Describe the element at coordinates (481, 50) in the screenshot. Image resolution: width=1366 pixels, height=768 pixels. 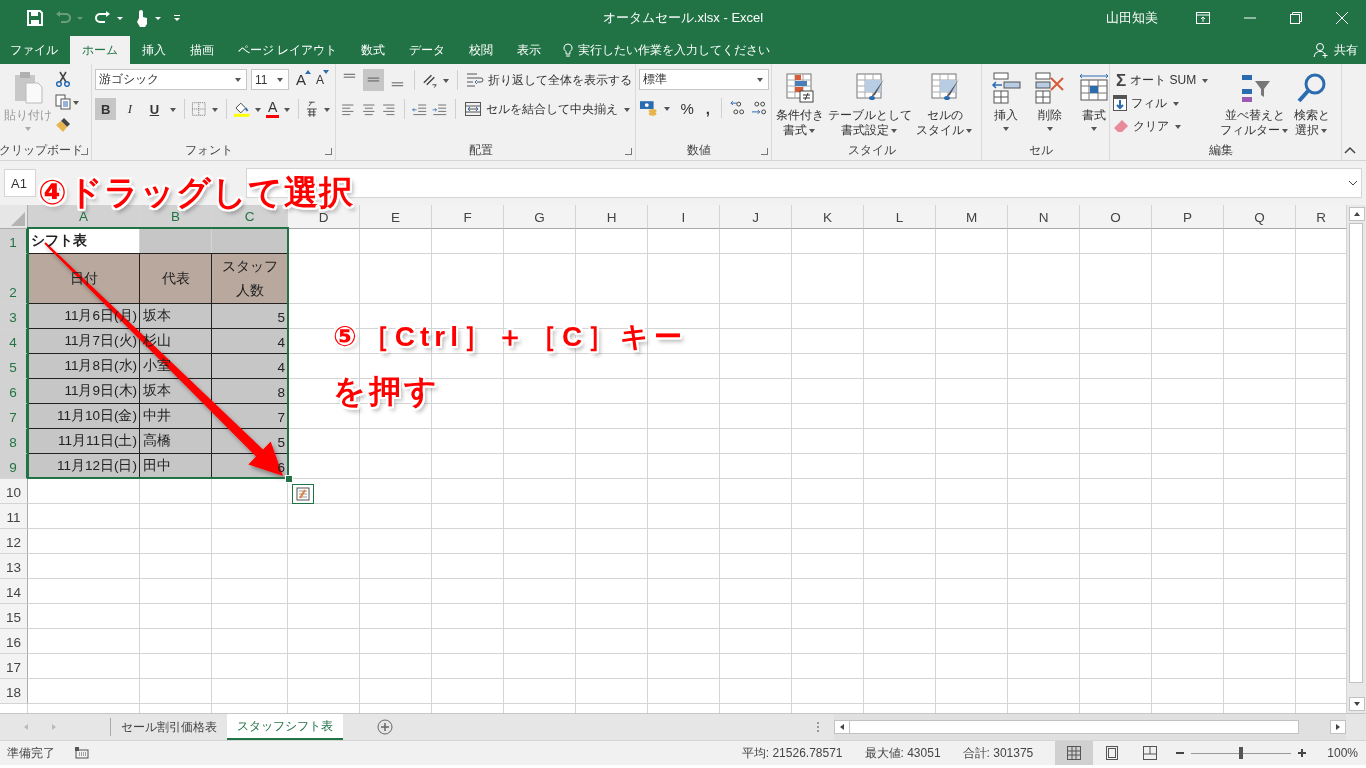
I see `ribbon-tab: 校閲` at that location.